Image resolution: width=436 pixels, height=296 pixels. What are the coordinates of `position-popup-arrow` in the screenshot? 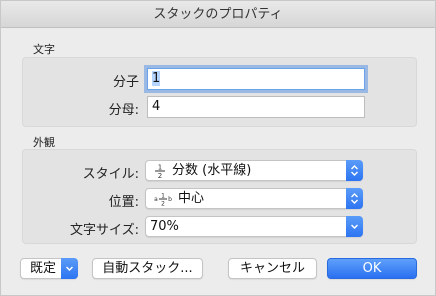 It's located at (354, 198).